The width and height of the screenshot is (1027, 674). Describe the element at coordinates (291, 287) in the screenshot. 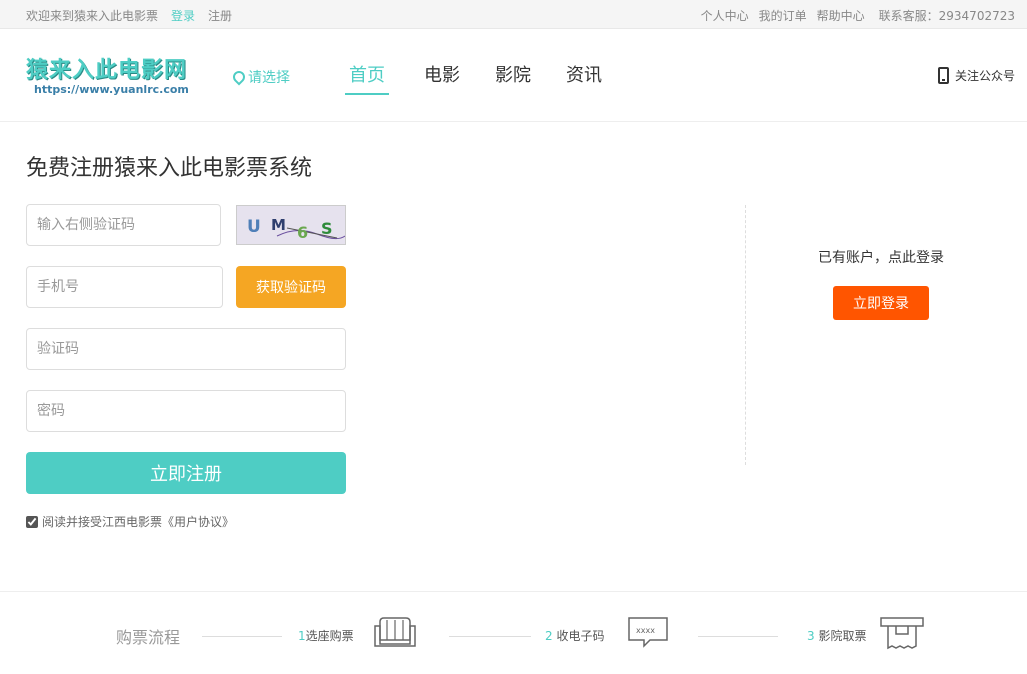

I see `get-code-button: 获取验证码` at that location.